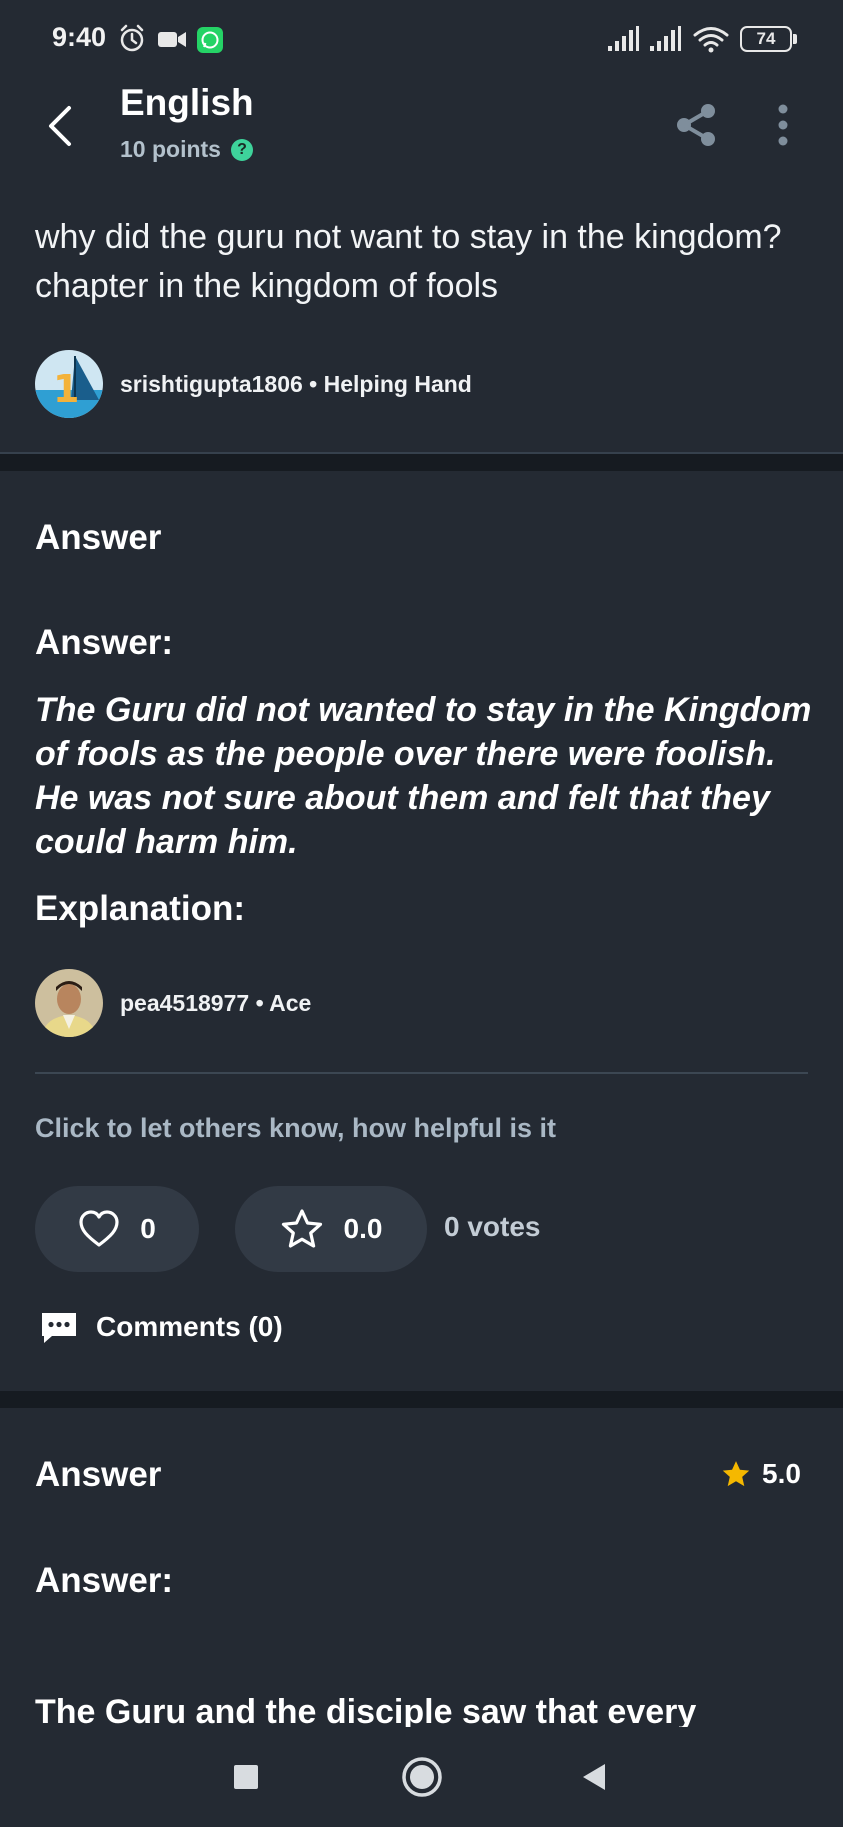 The image size is (843, 1827). Describe the element at coordinates (241, 149) in the screenshot. I see `help-icon: ?` at that location.